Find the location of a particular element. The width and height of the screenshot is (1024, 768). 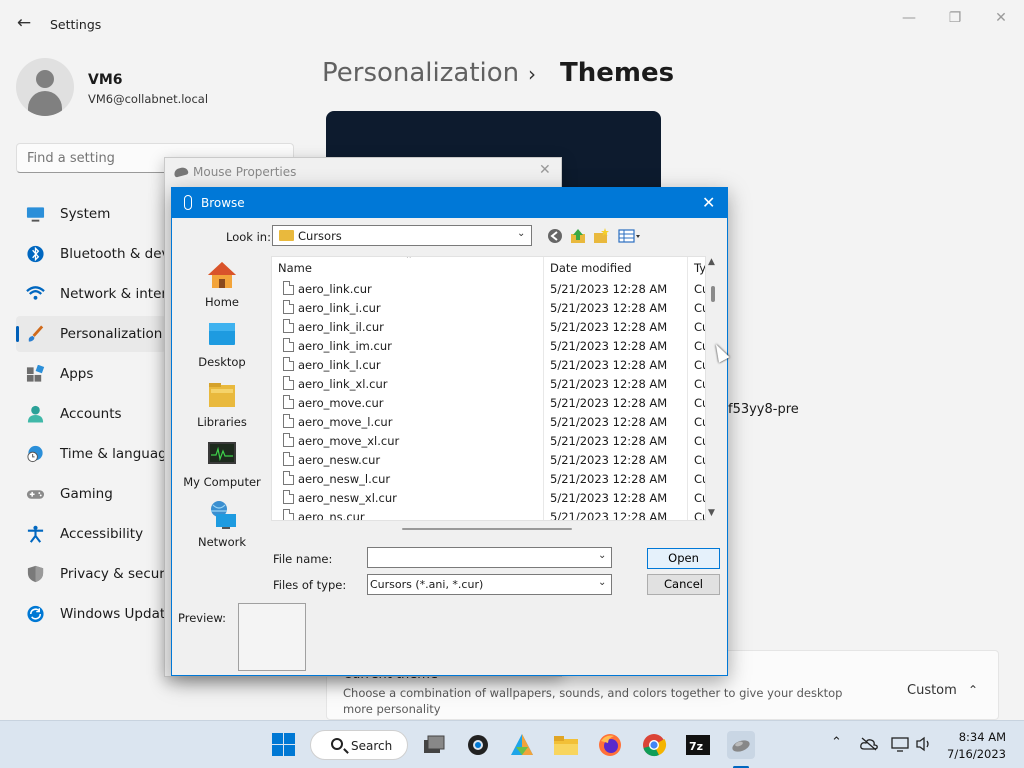

preview-label: Preview: is located at coordinates (202, 618).